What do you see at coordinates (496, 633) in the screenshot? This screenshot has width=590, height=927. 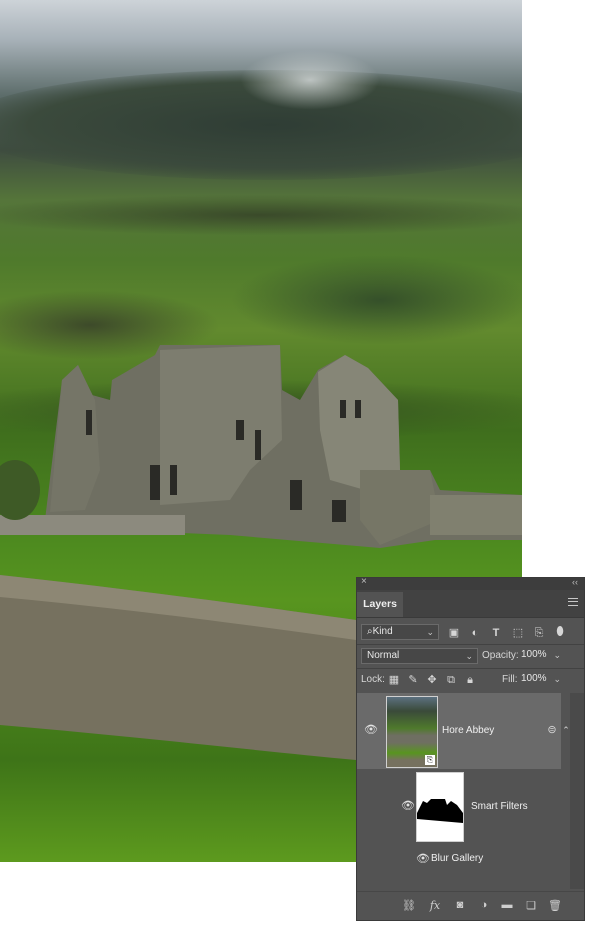 I see `type-filter-icon: T` at bounding box center [496, 633].